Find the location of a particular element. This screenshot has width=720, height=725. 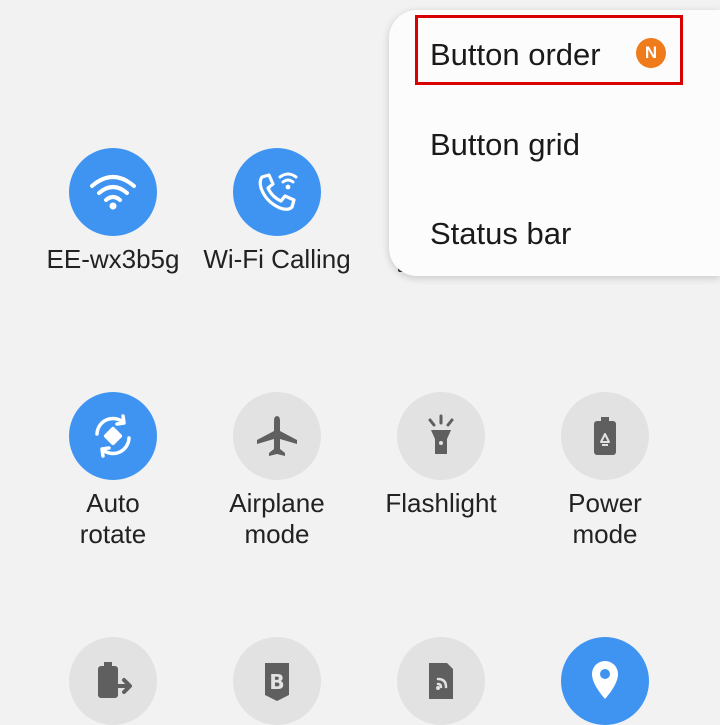

power-mode-icon is located at coordinates (605, 436).